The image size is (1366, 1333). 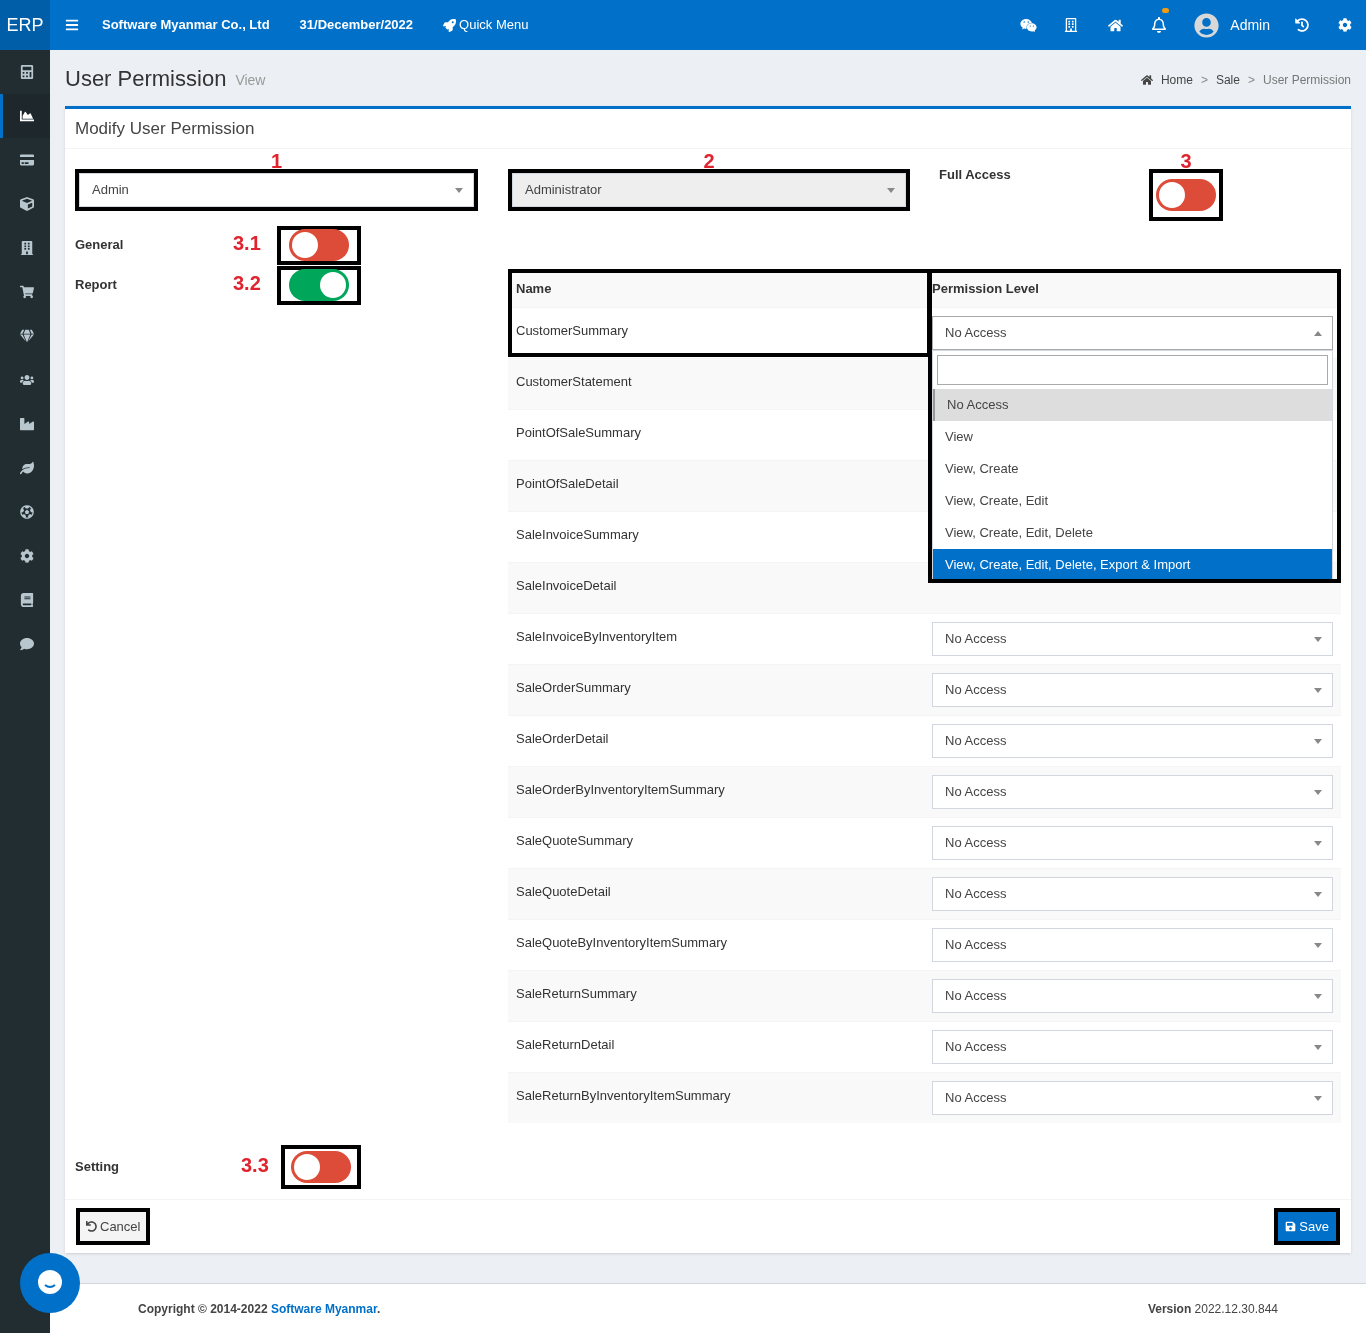 What do you see at coordinates (113, 1226) in the screenshot?
I see `cancel-button: Cancel` at bounding box center [113, 1226].